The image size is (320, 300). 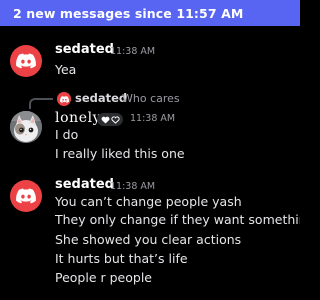 What do you see at coordinates (151, 98) in the screenshot?
I see `reply-preview-text: Who cares` at bounding box center [151, 98].